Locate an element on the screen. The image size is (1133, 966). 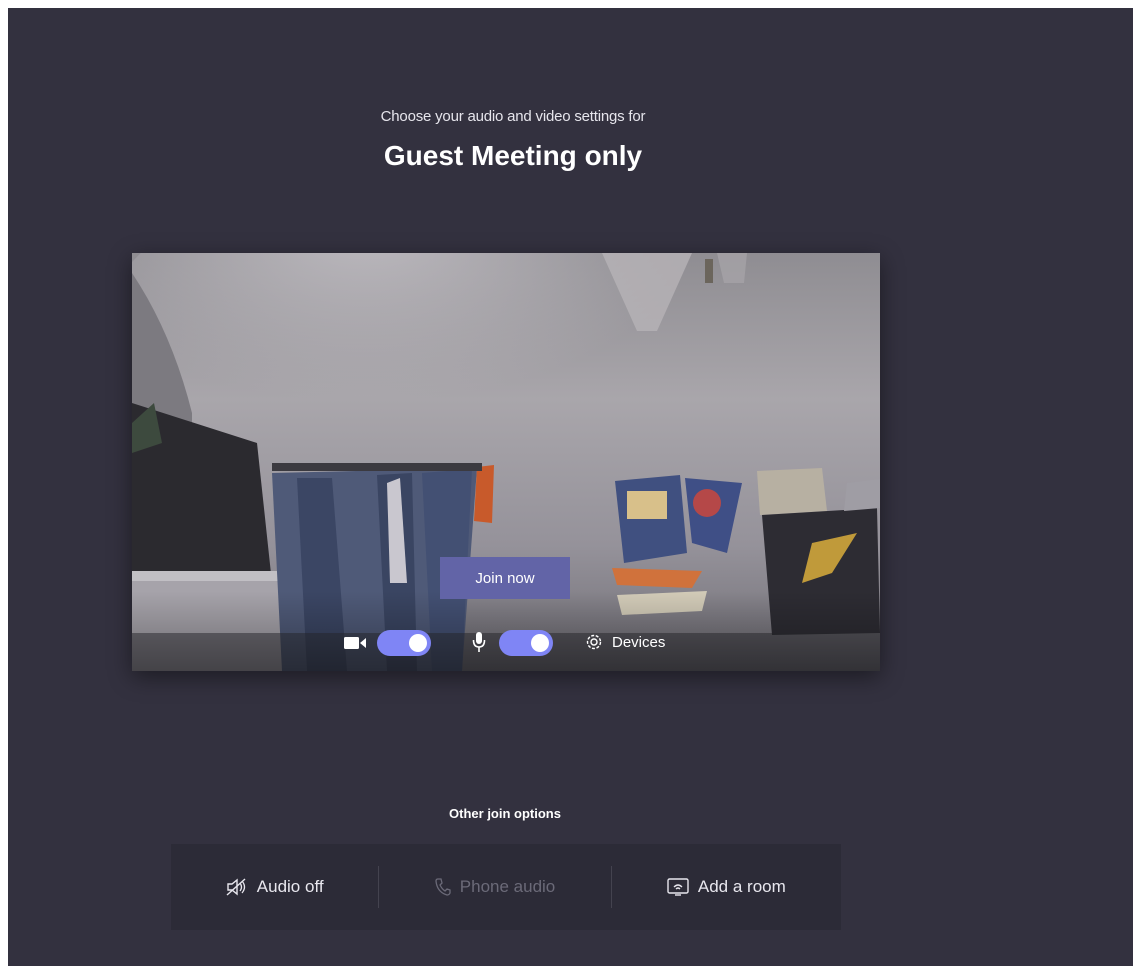
devices-label: Devices is located at coordinates (639, 642).